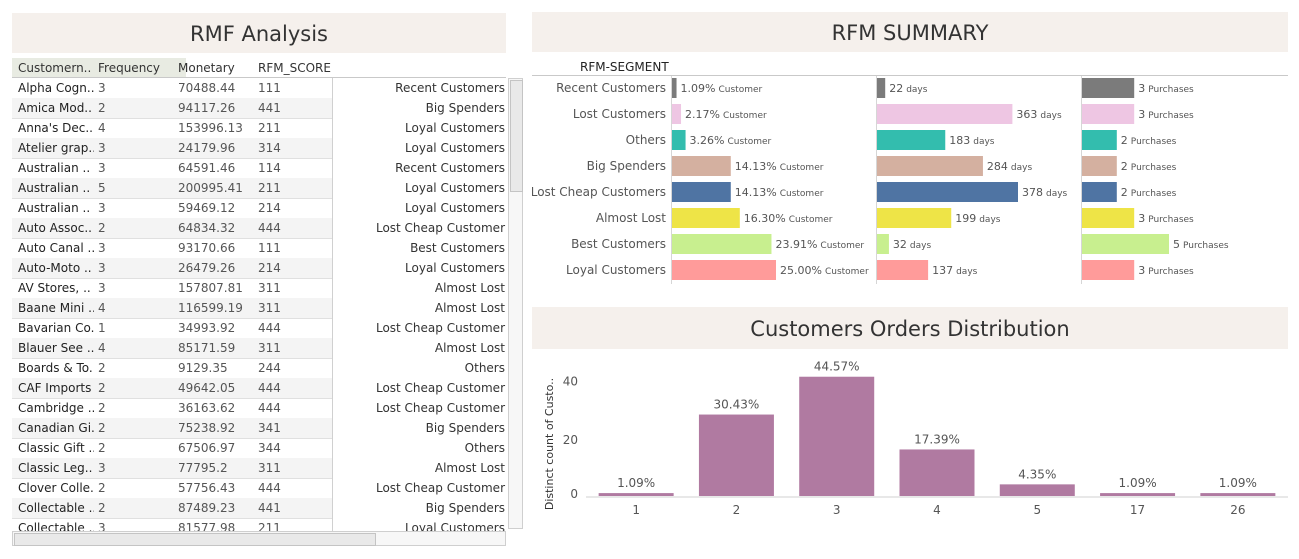 The image size is (1299, 559). I want to click on table-row: Auto Canal .. 3 93170.66 111 Best Customers, so click(259, 248).